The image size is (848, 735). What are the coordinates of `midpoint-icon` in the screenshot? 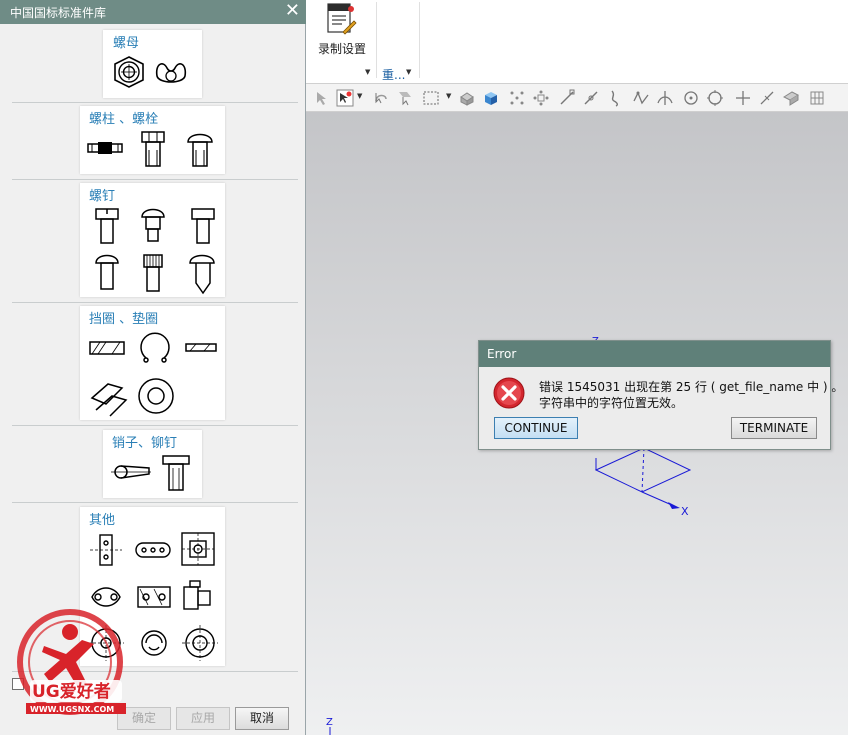 It's located at (591, 98).